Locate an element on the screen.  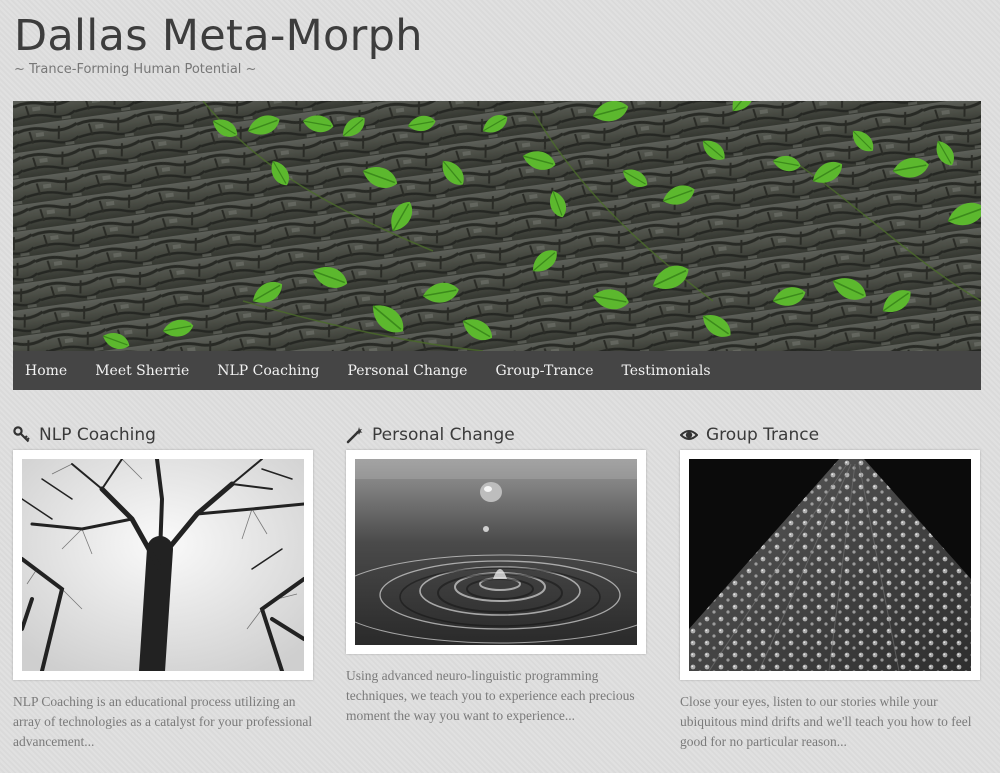
nav-item-meet-sherrie: Meet Sherrie is located at coordinates (142, 371).